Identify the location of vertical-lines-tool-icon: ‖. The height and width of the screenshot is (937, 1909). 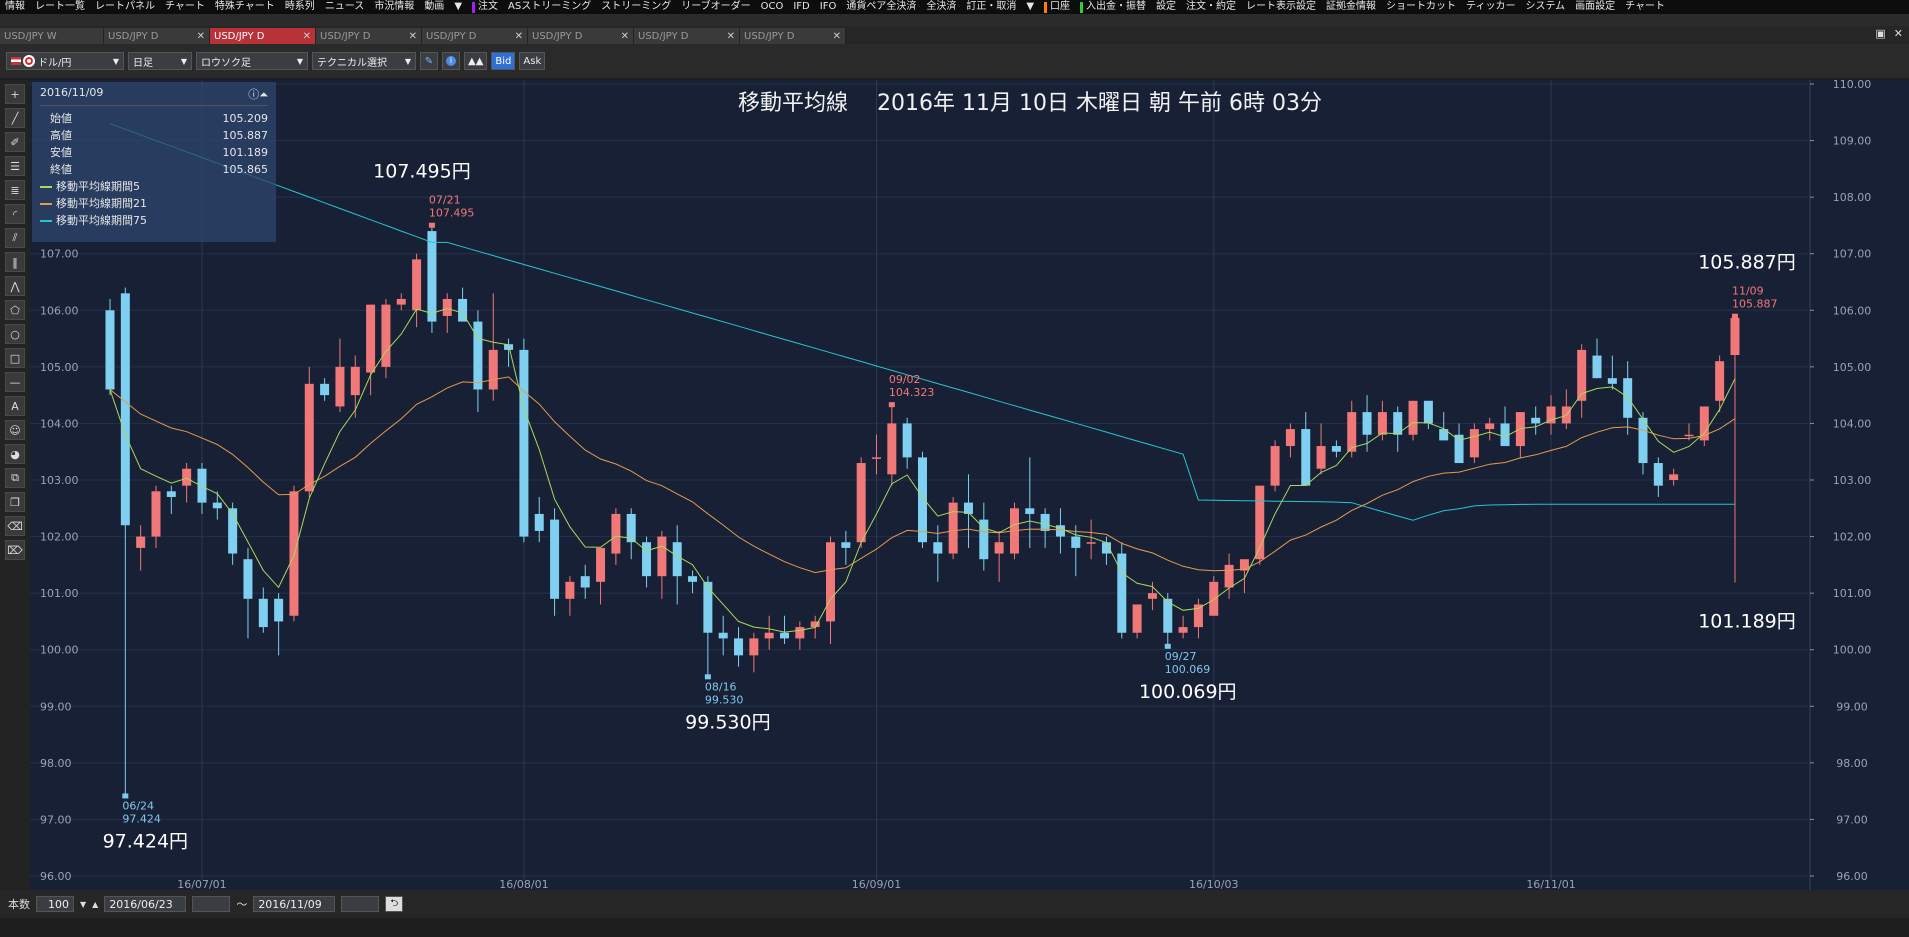
(15, 262).